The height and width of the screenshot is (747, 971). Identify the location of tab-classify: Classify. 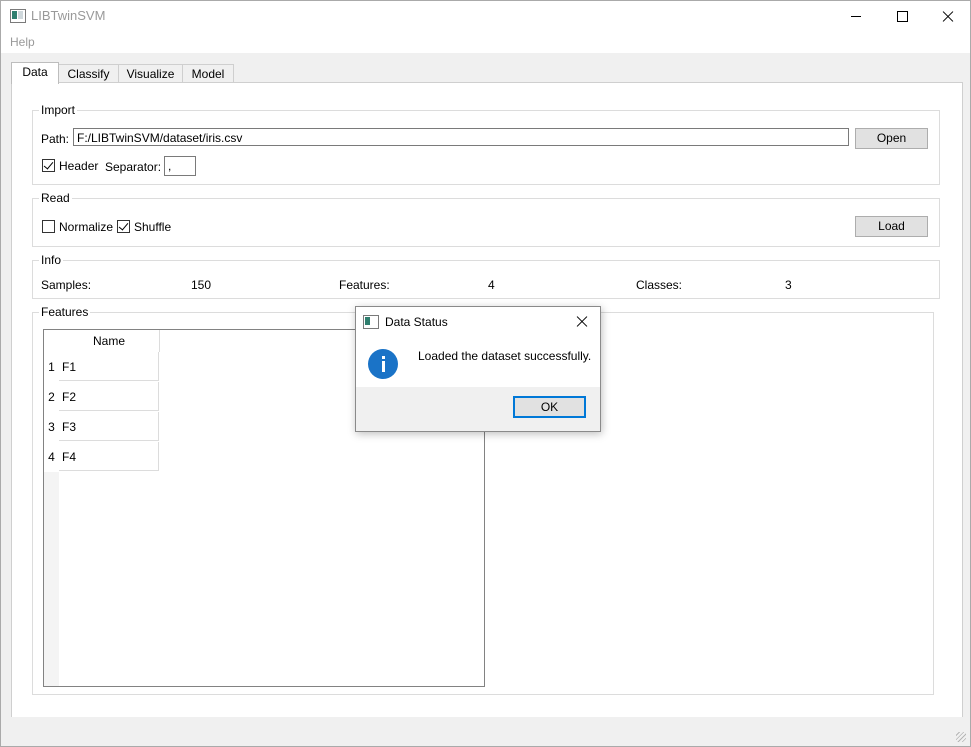
(88, 73).